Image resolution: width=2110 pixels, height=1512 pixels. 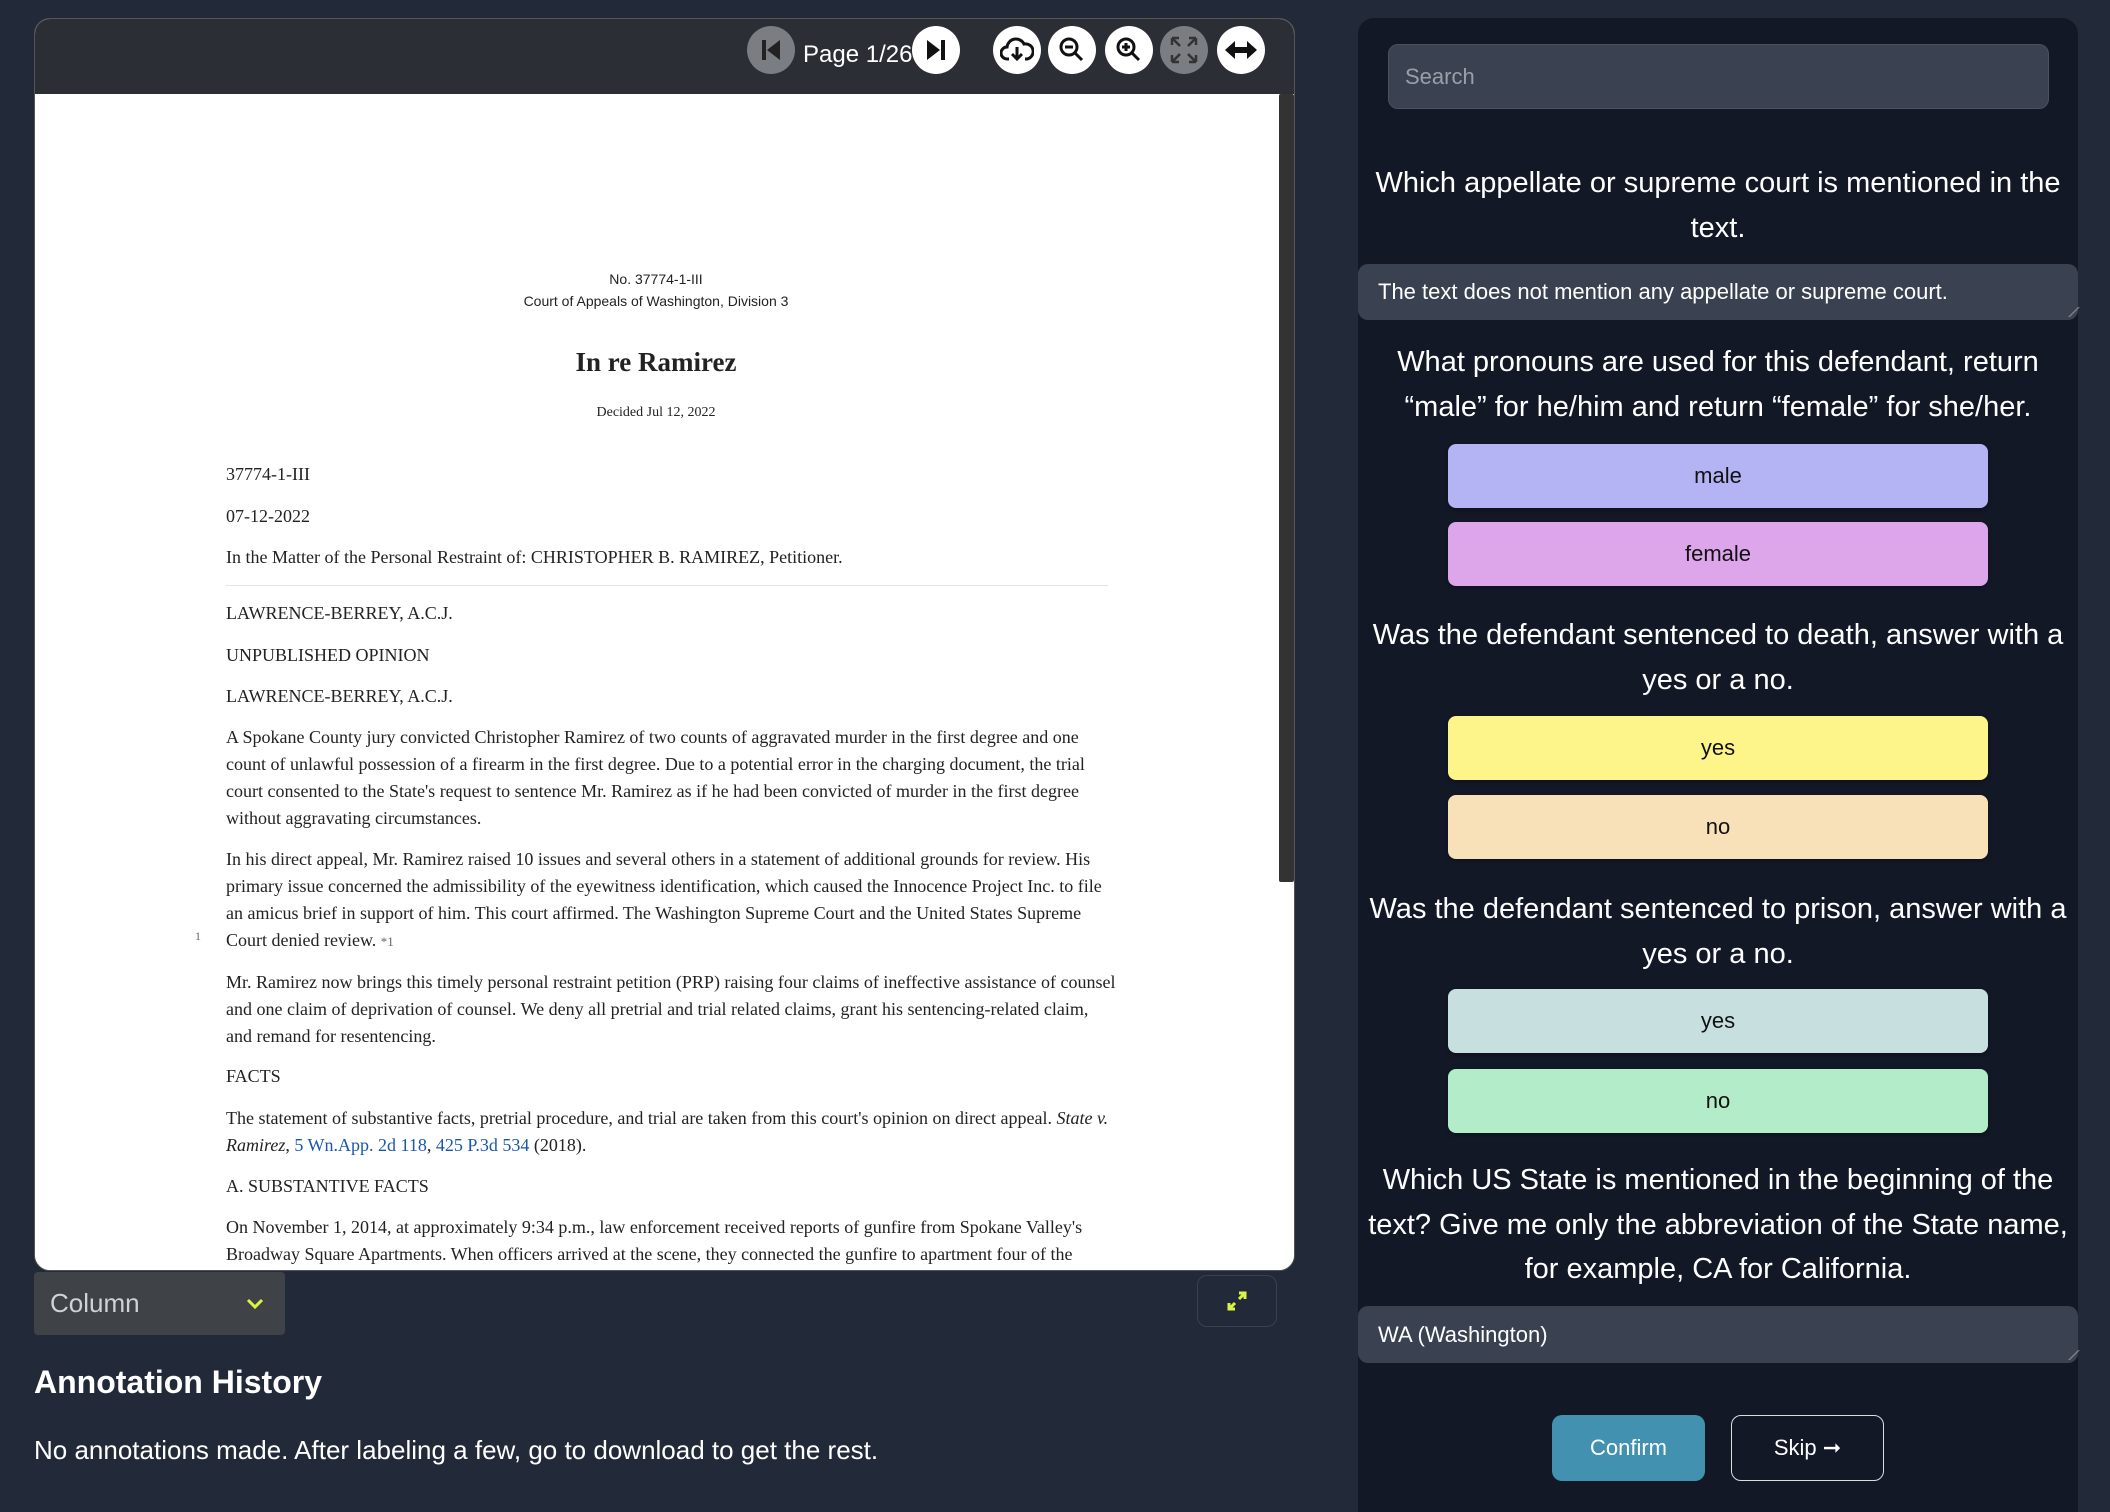 I want to click on option-prison-yes: yes, so click(x=1718, y=1021).